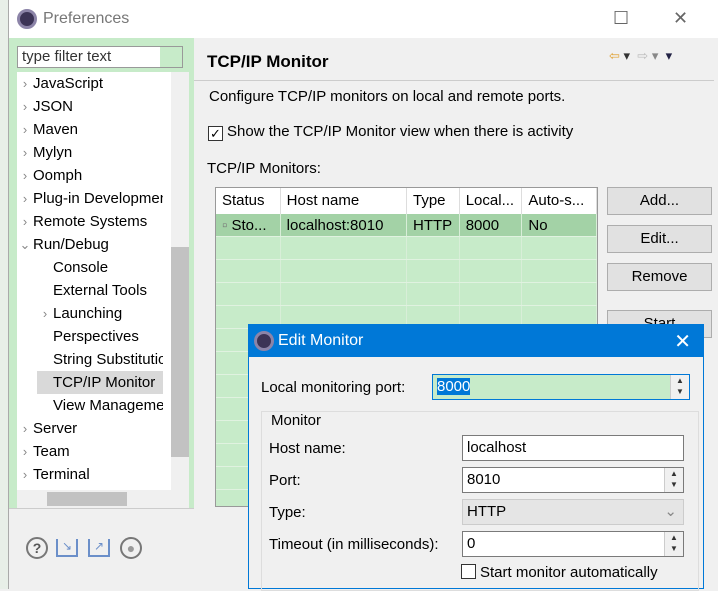 The height and width of the screenshot is (591, 718). I want to click on export-icon: ↗, so click(99, 548).